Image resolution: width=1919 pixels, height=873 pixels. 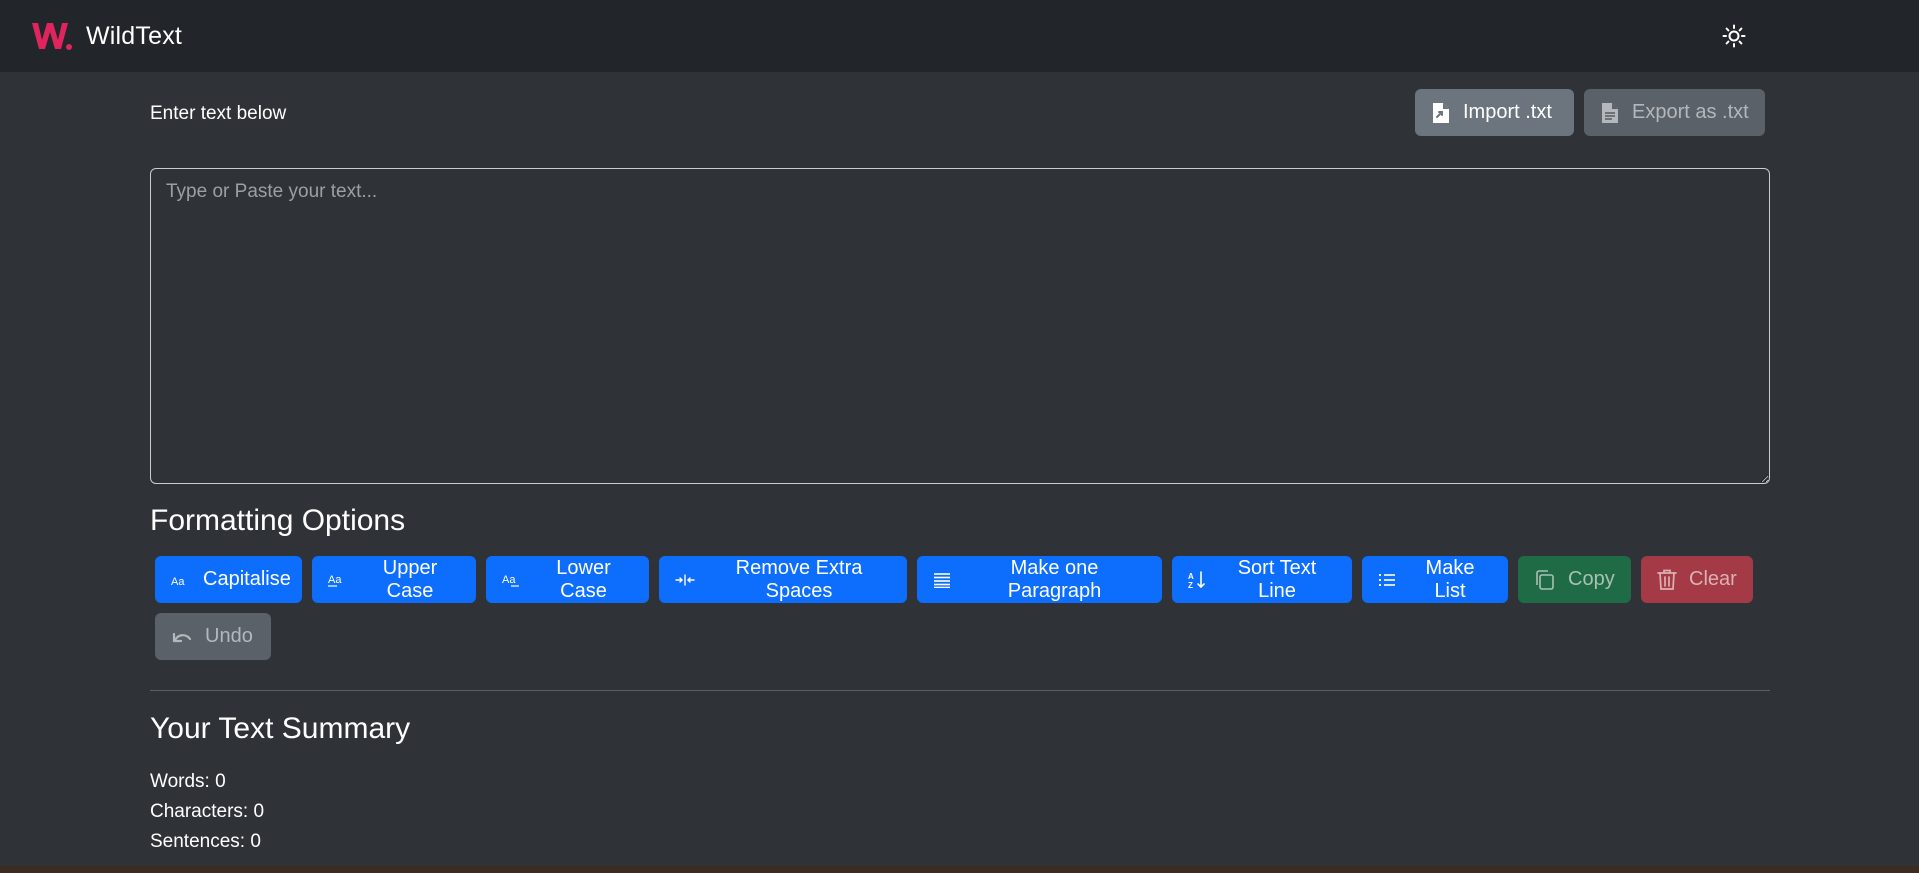 I want to click on characters-count: Characters: 0, so click(x=207, y=811).